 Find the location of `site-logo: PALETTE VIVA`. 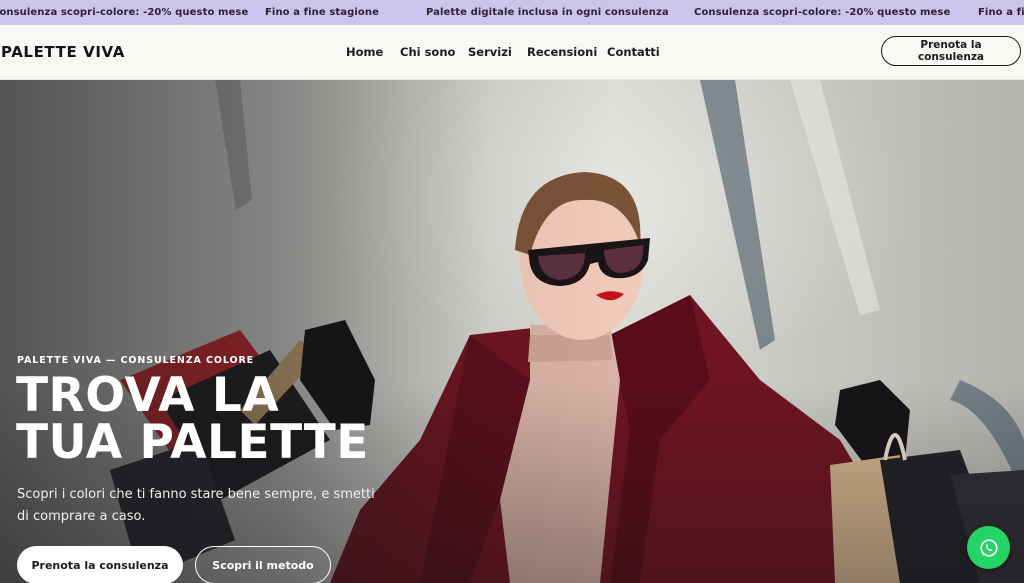

site-logo: PALETTE VIVA is located at coordinates (63, 52).